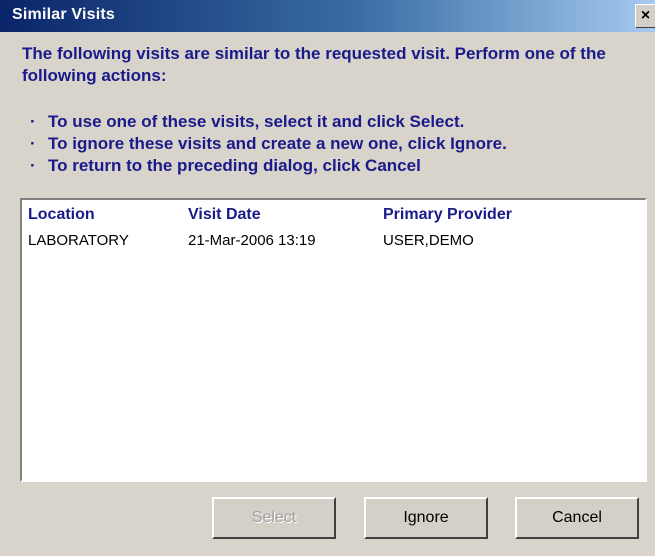 The height and width of the screenshot is (556, 655). What do you see at coordinates (426, 518) in the screenshot?
I see `ignore-button: Ignore` at bounding box center [426, 518].